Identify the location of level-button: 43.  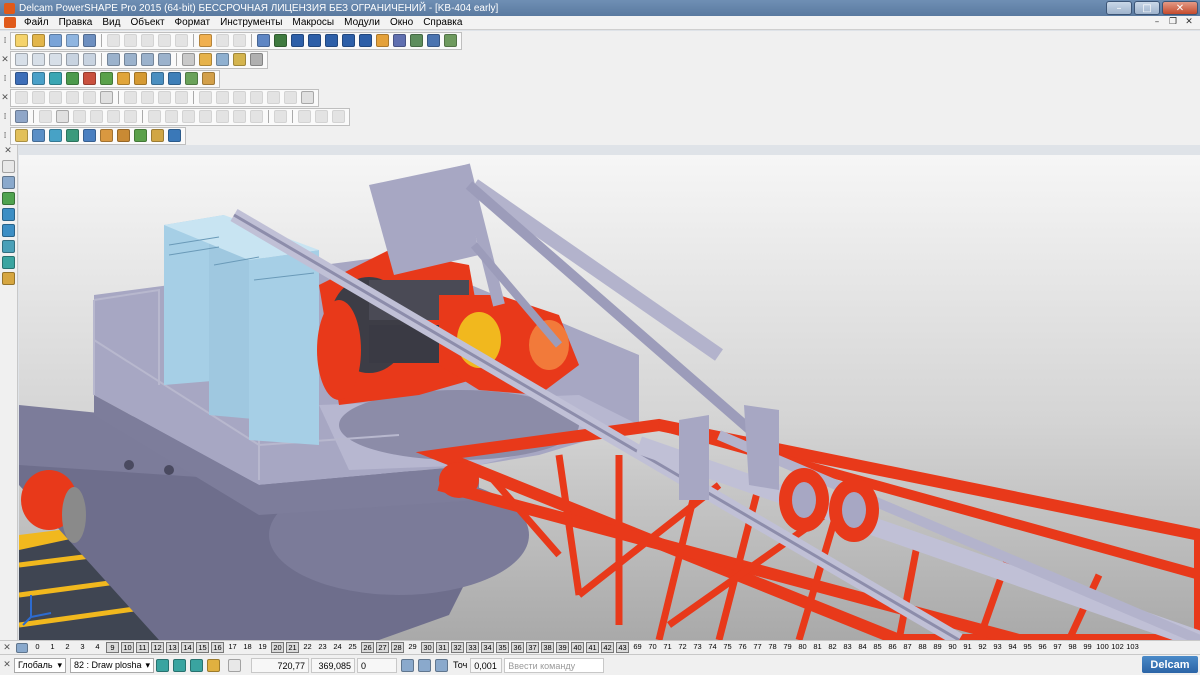
(622, 647).